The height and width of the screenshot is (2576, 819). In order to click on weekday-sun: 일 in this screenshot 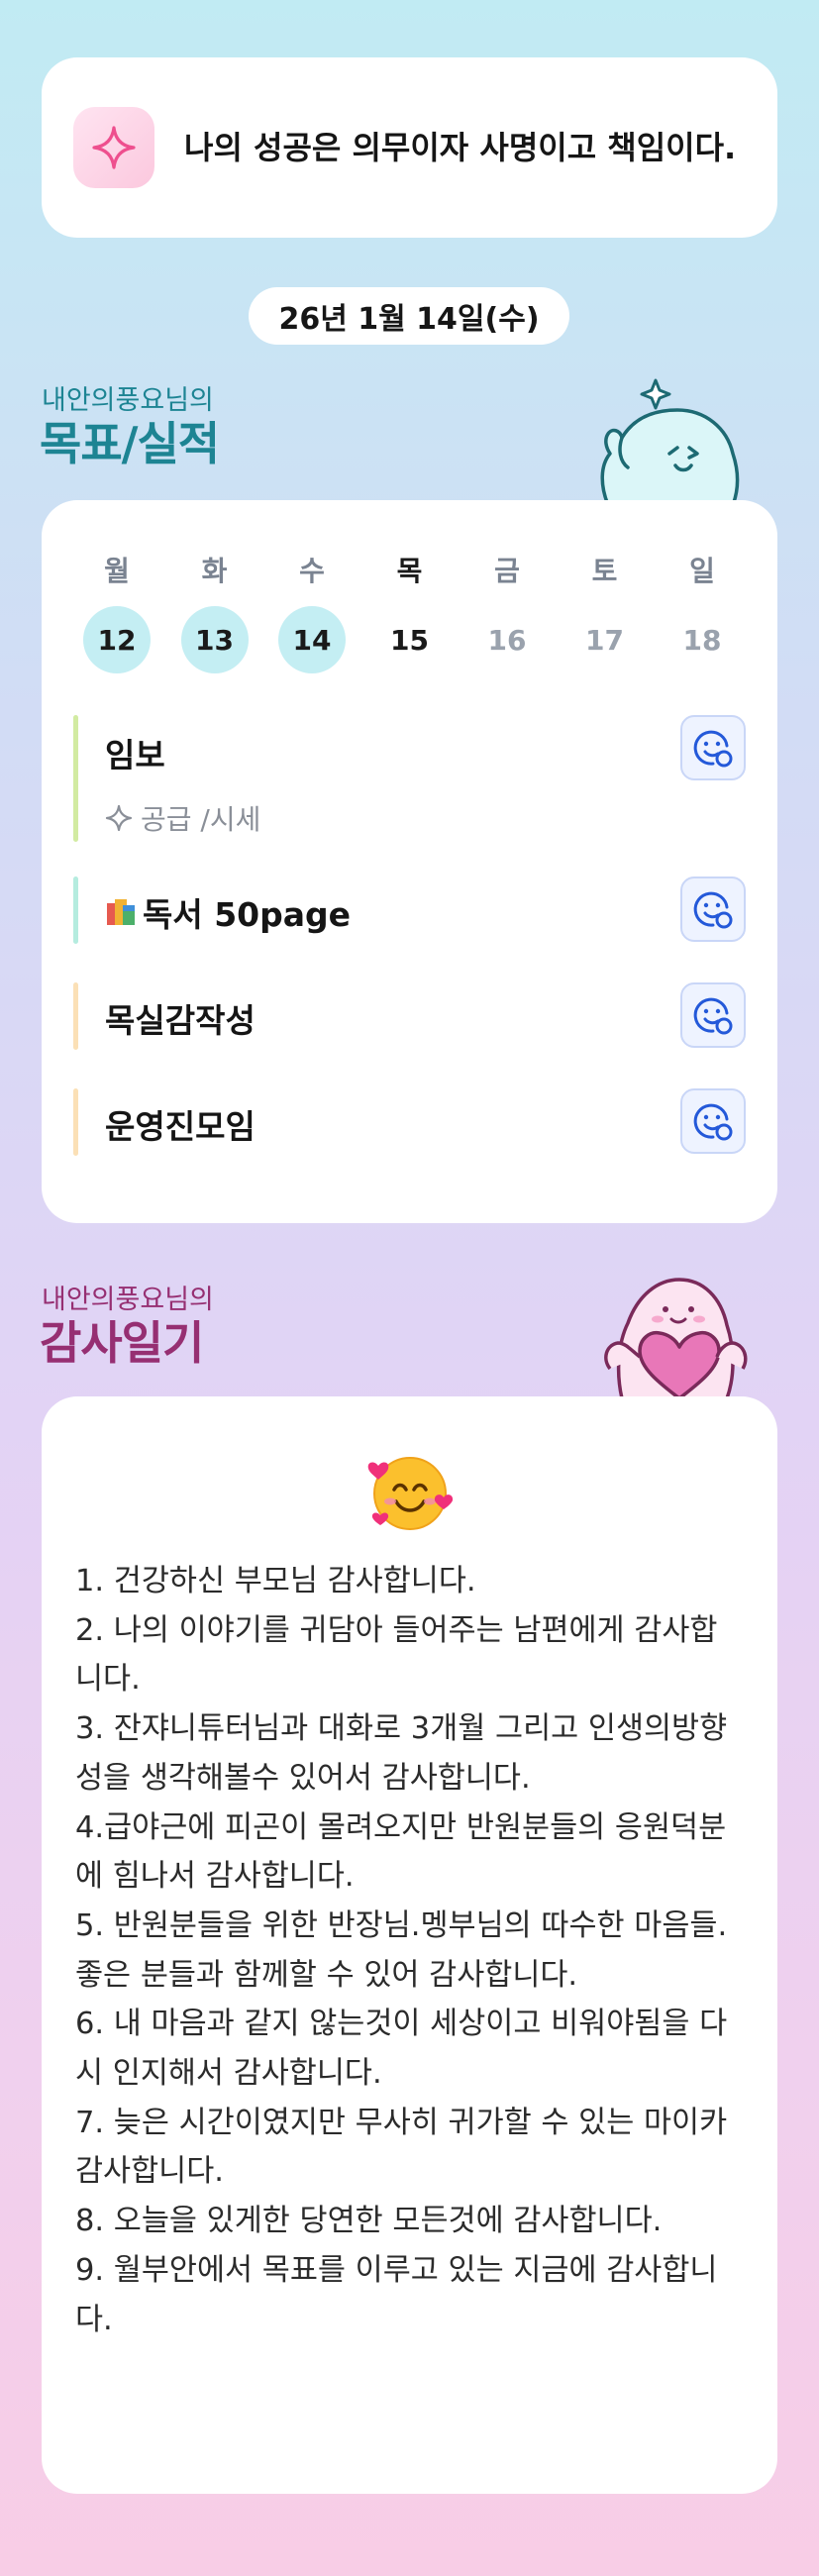, I will do `click(702, 571)`.